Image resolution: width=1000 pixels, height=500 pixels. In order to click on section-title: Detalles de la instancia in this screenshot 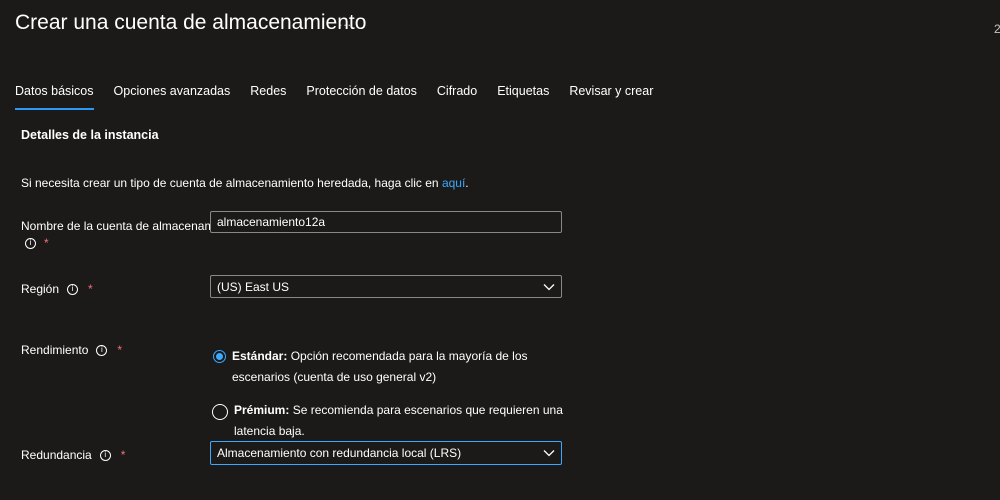, I will do `click(90, 135)`.